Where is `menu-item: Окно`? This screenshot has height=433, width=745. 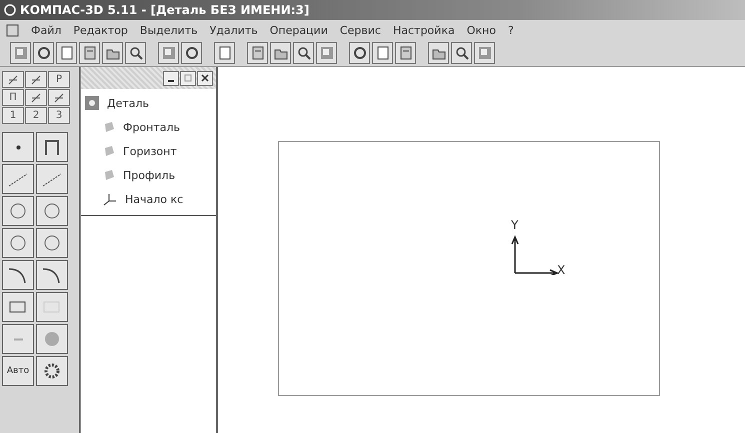
menu-item: Окно is located at coordinates (481, 30).